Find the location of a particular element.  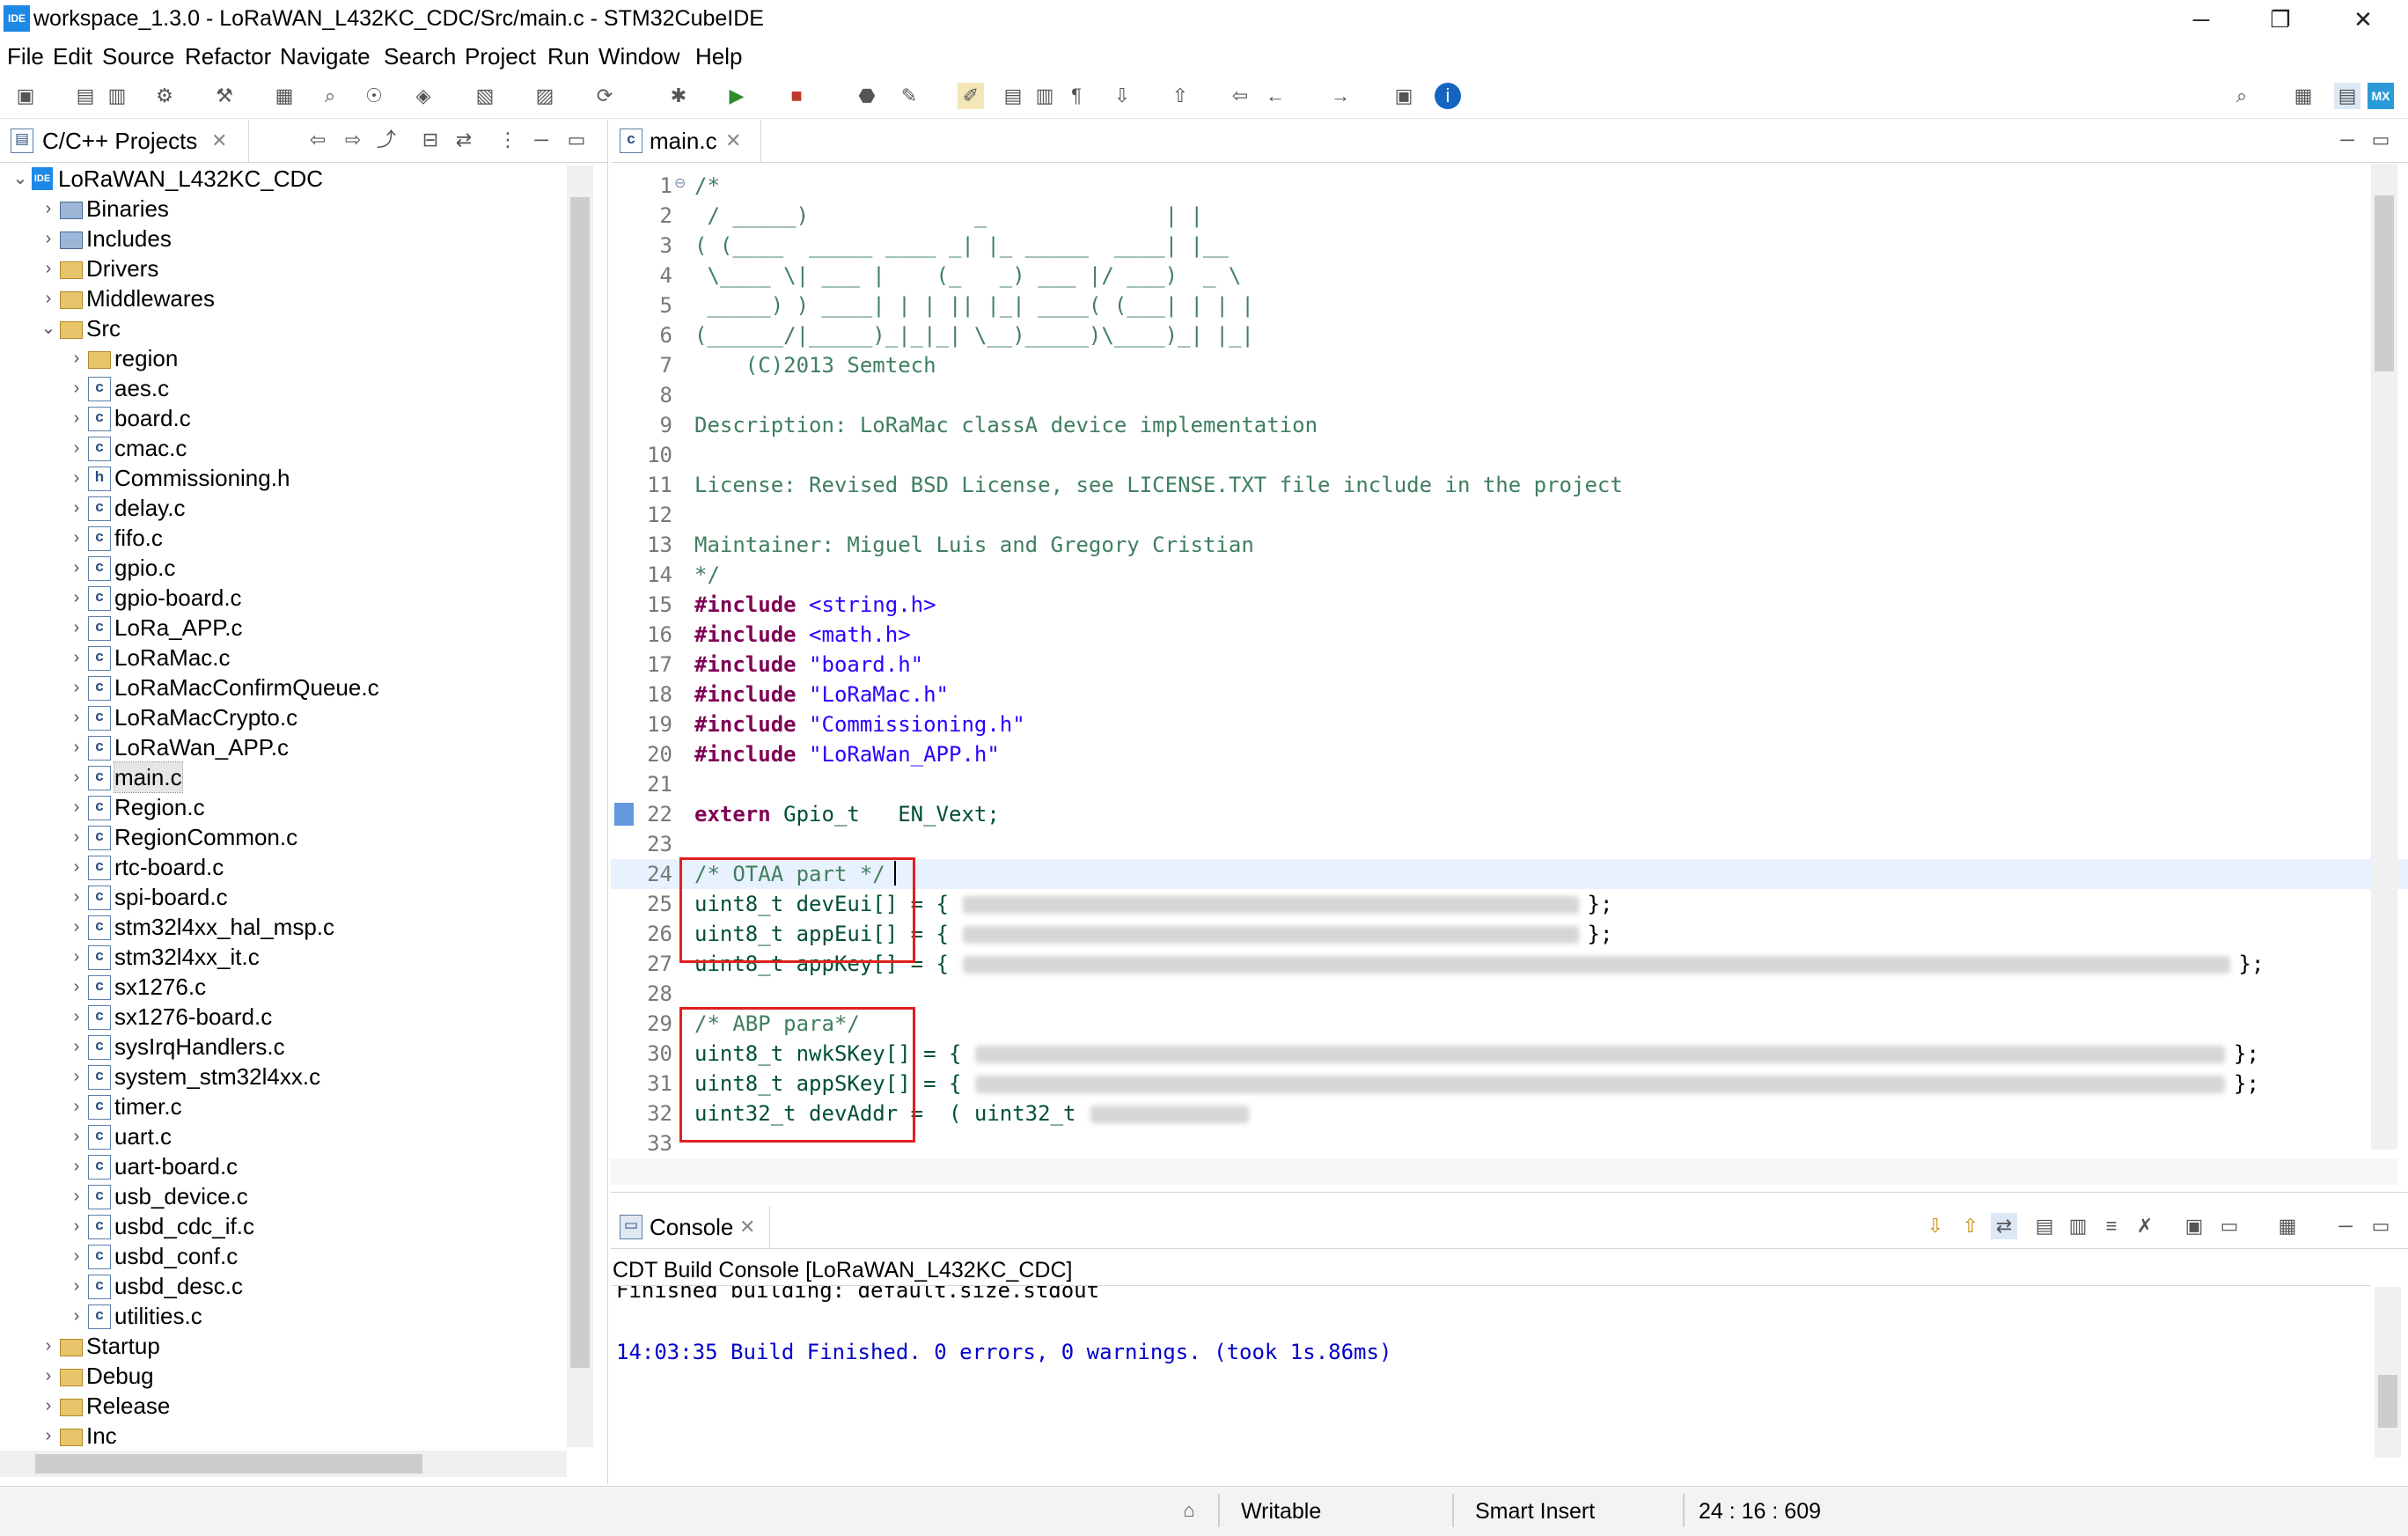

stop-icon: ■ is located at coordinates (796, 96).